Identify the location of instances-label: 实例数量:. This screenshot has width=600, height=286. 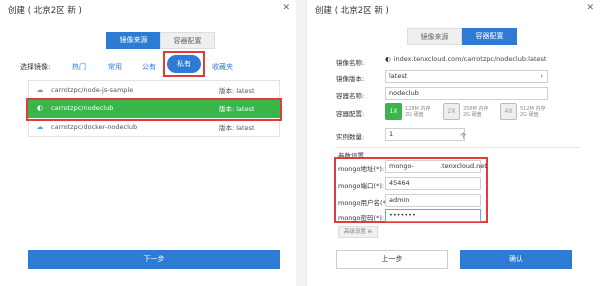
(350, 137).